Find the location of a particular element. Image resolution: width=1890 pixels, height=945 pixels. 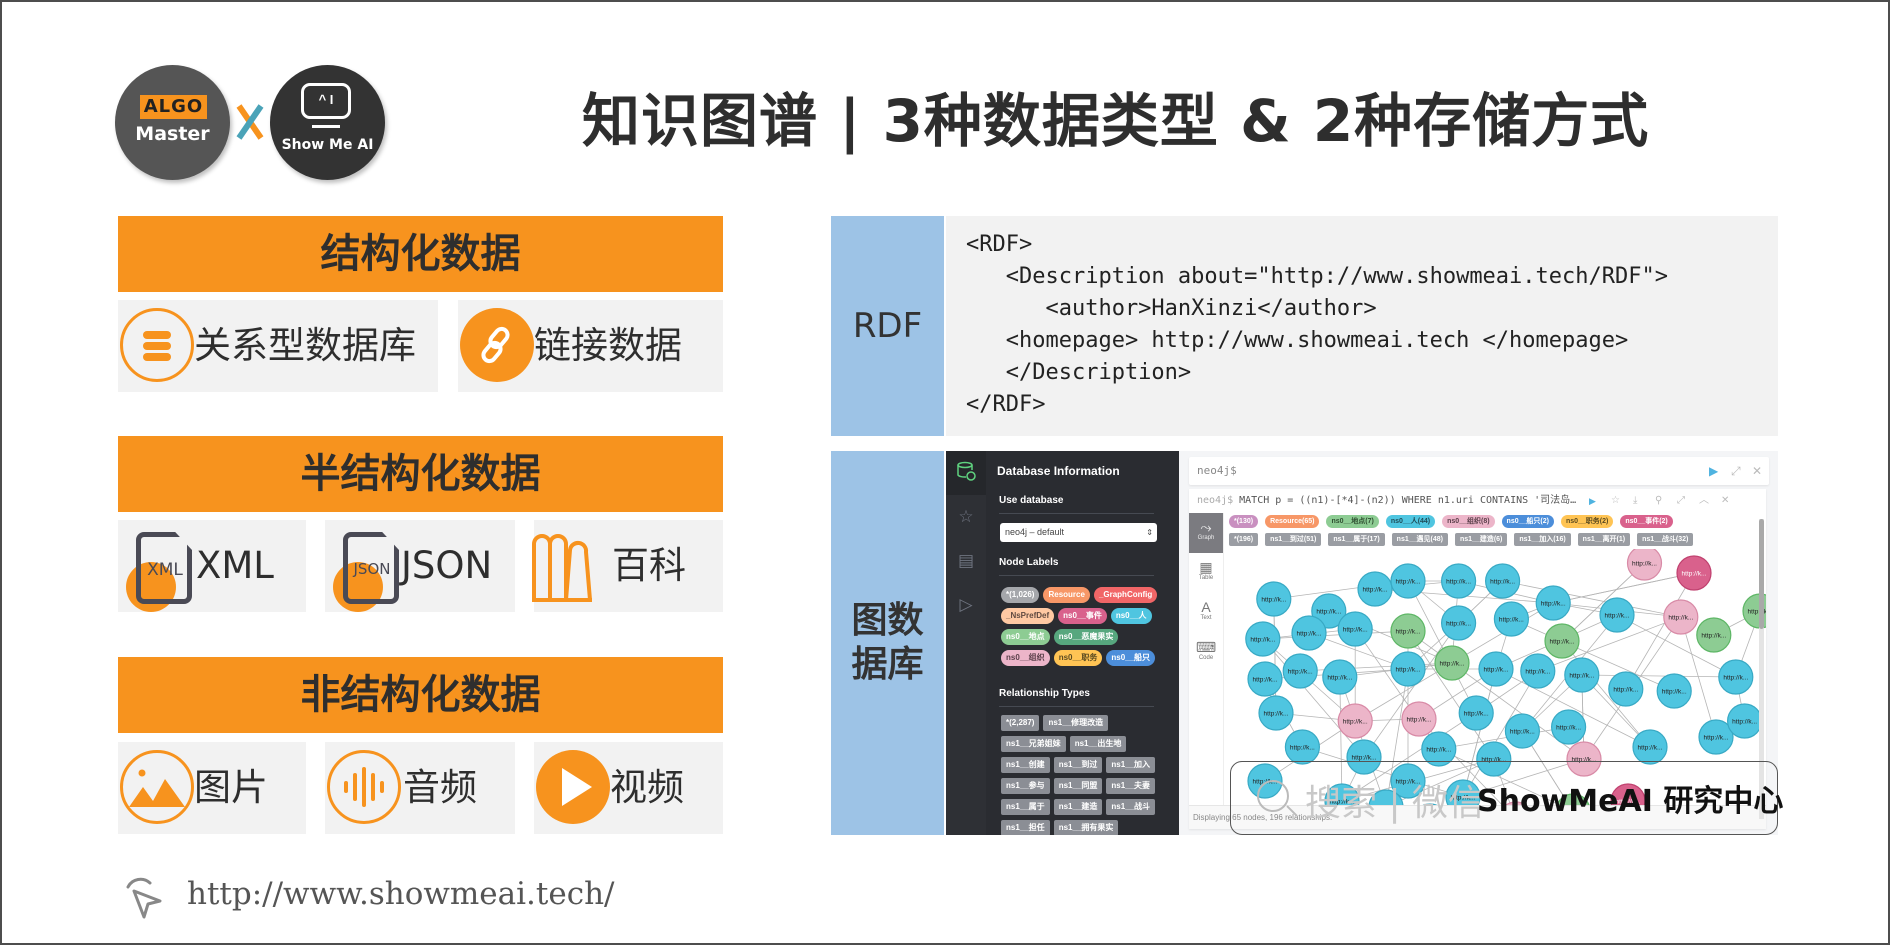

view-tab-text: A Text is located at coordinates (1206, 613).